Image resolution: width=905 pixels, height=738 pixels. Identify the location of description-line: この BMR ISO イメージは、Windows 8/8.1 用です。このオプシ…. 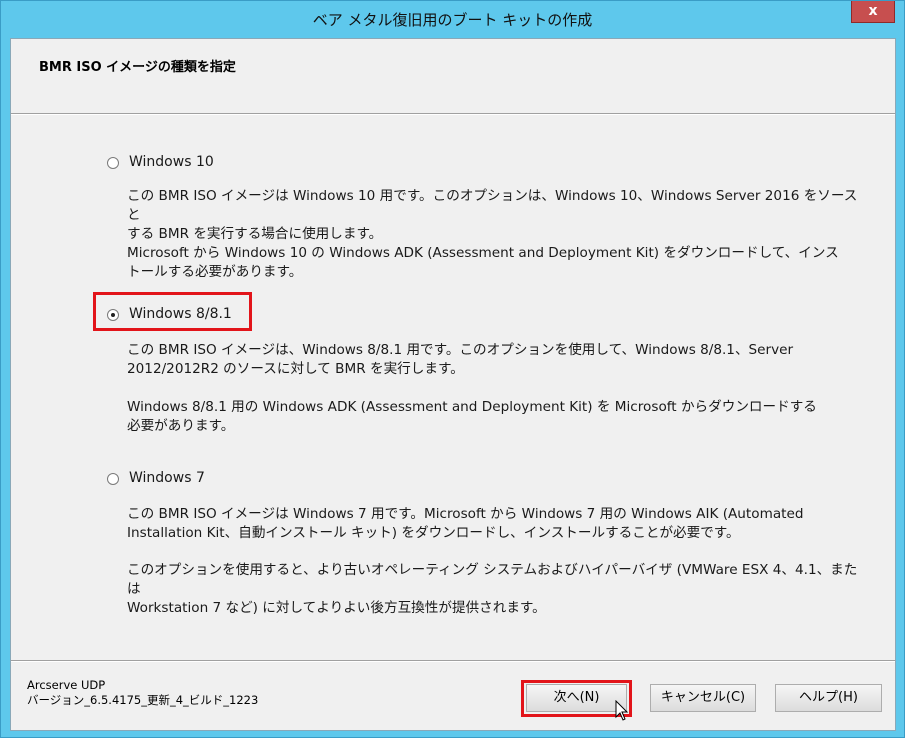
(460, 350).